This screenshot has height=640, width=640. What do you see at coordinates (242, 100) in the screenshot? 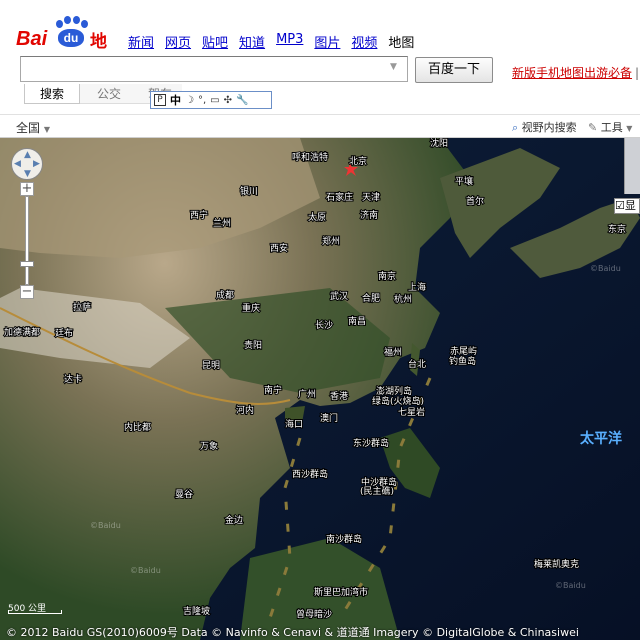
I see `wrench-icon: 🔧` at bounding box center [242, 100].